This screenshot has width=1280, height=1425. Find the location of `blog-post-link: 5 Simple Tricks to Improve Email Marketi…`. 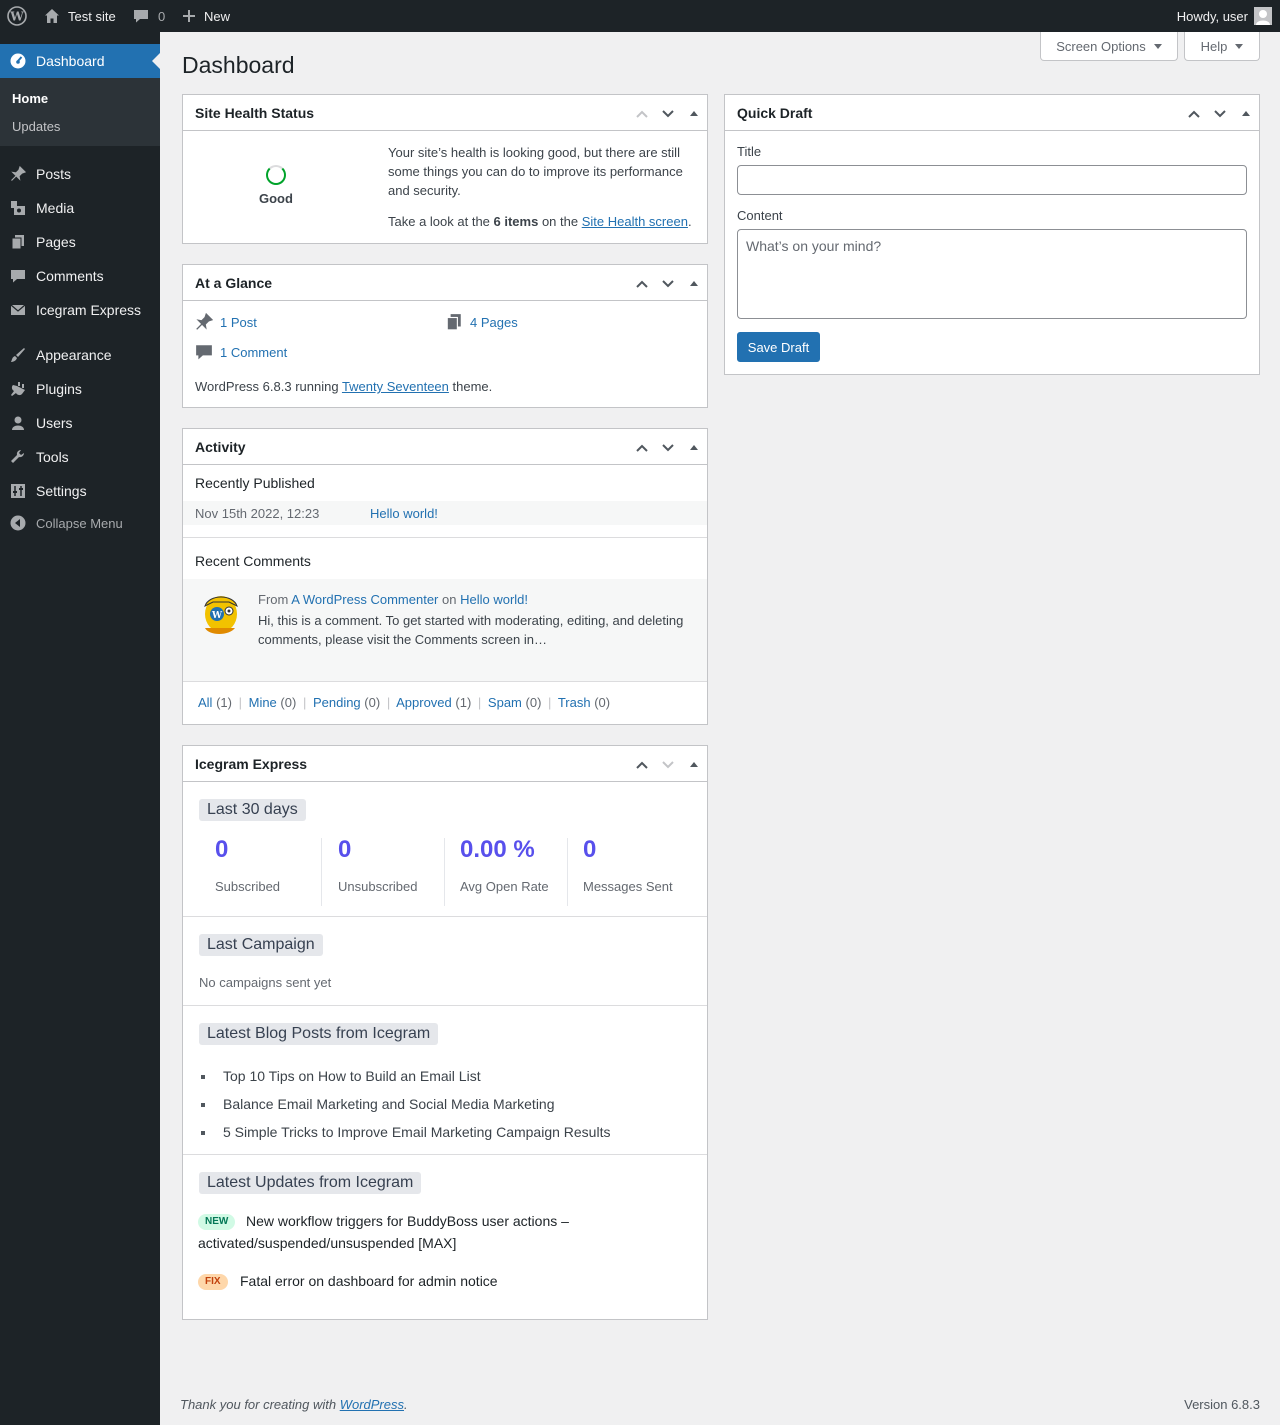

blog-post-link: 5 Simple Tricks to Improve Email Marketi… is located at coordinates (416, 1132).